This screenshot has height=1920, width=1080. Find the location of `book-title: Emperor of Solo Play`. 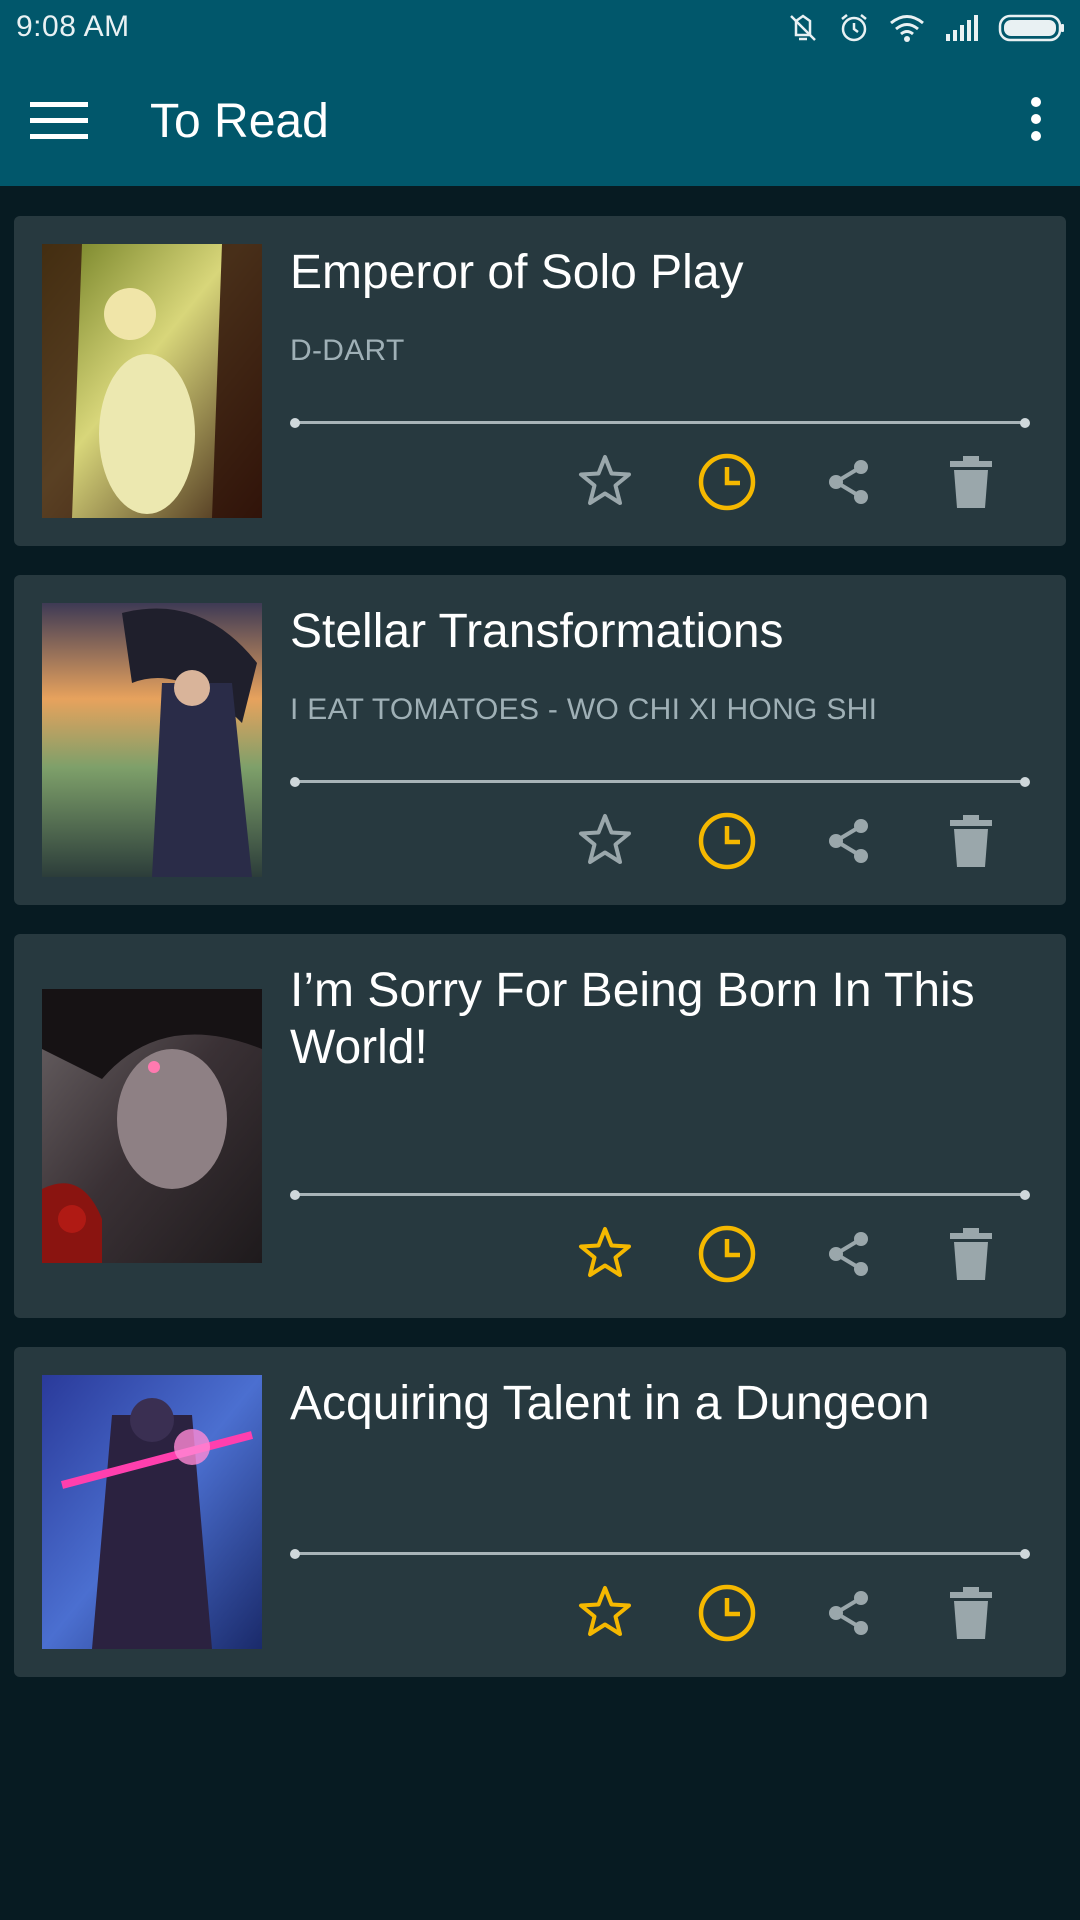

book-title: Emperor of Solo Play is located at coordinates (658, 272).